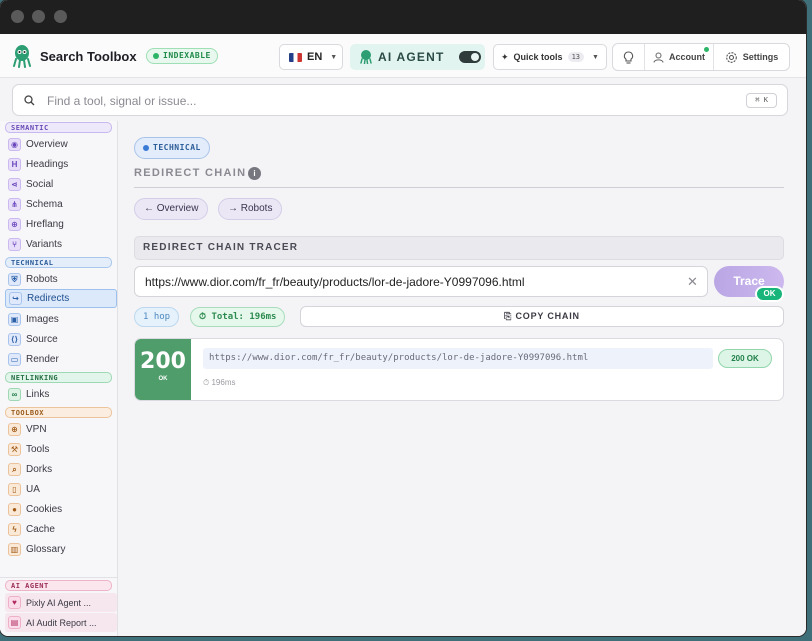  Describe the element at coordinates (14, 244) in the screenshot. I see `branch-icon: ⑂` at that location.